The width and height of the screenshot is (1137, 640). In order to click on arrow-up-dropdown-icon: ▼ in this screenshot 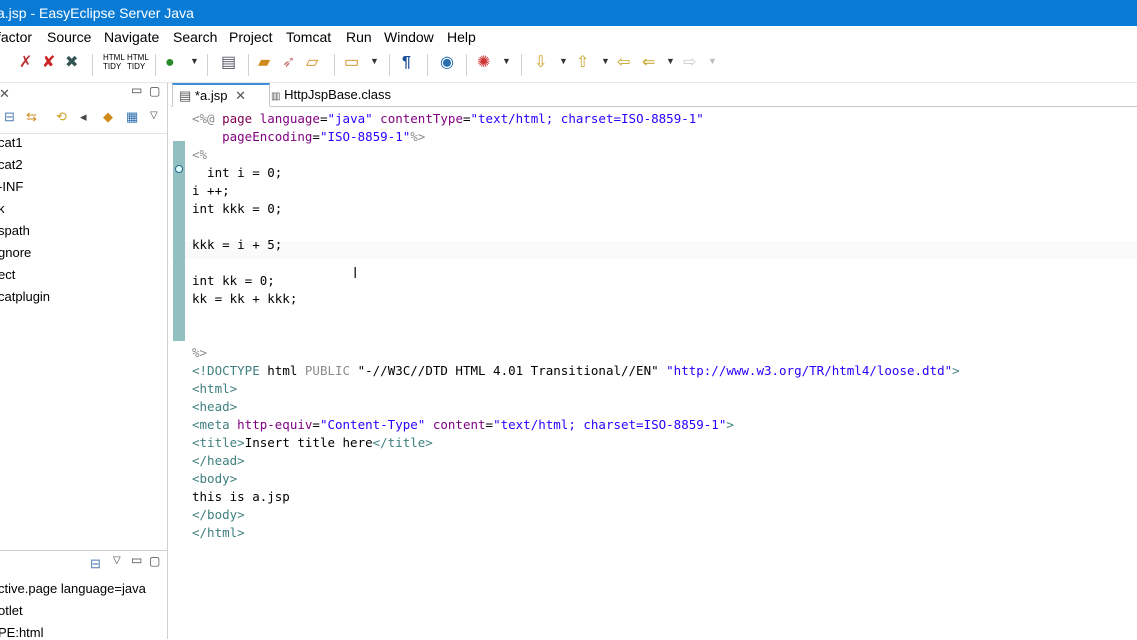, I will do `click(605, 61)`.